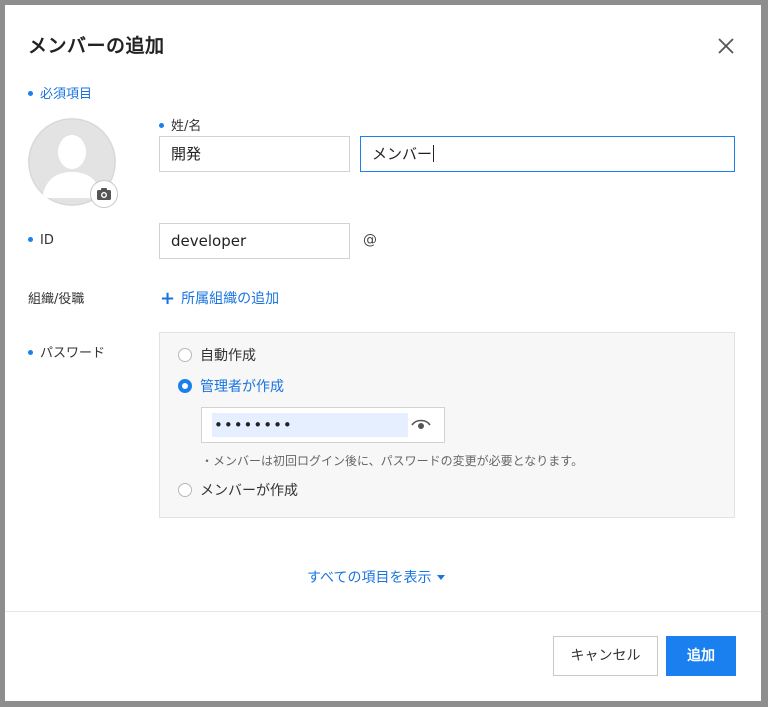 This screenshot has width=768, height=707. I want to click on plus-icon: +, so click(168, 298).